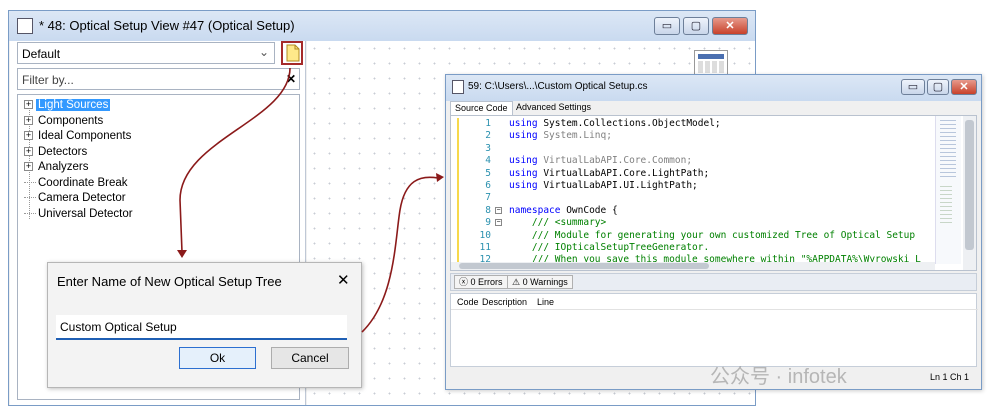 Image resolution: width=995 pixels, height=412 pixels. What do you see at coordinates (778, 377) in the screenshot?
I see `watermark: 公众号 · infotek` at bounding box center [778, 377].